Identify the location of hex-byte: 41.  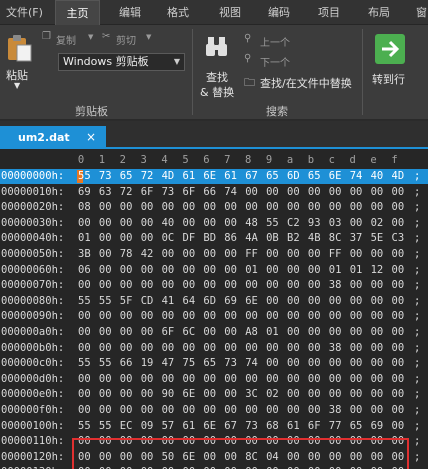
(170, 301).